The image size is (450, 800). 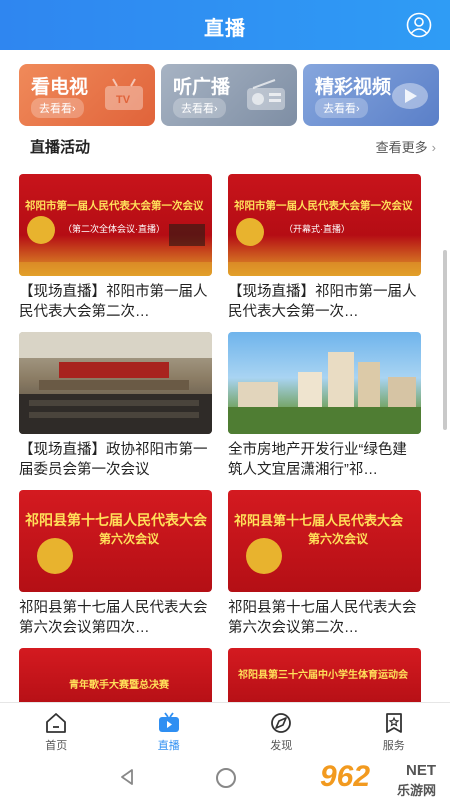 I want to click on thumbnail-subtitle: （开幕式·直播）, so click(x=317, y=229).